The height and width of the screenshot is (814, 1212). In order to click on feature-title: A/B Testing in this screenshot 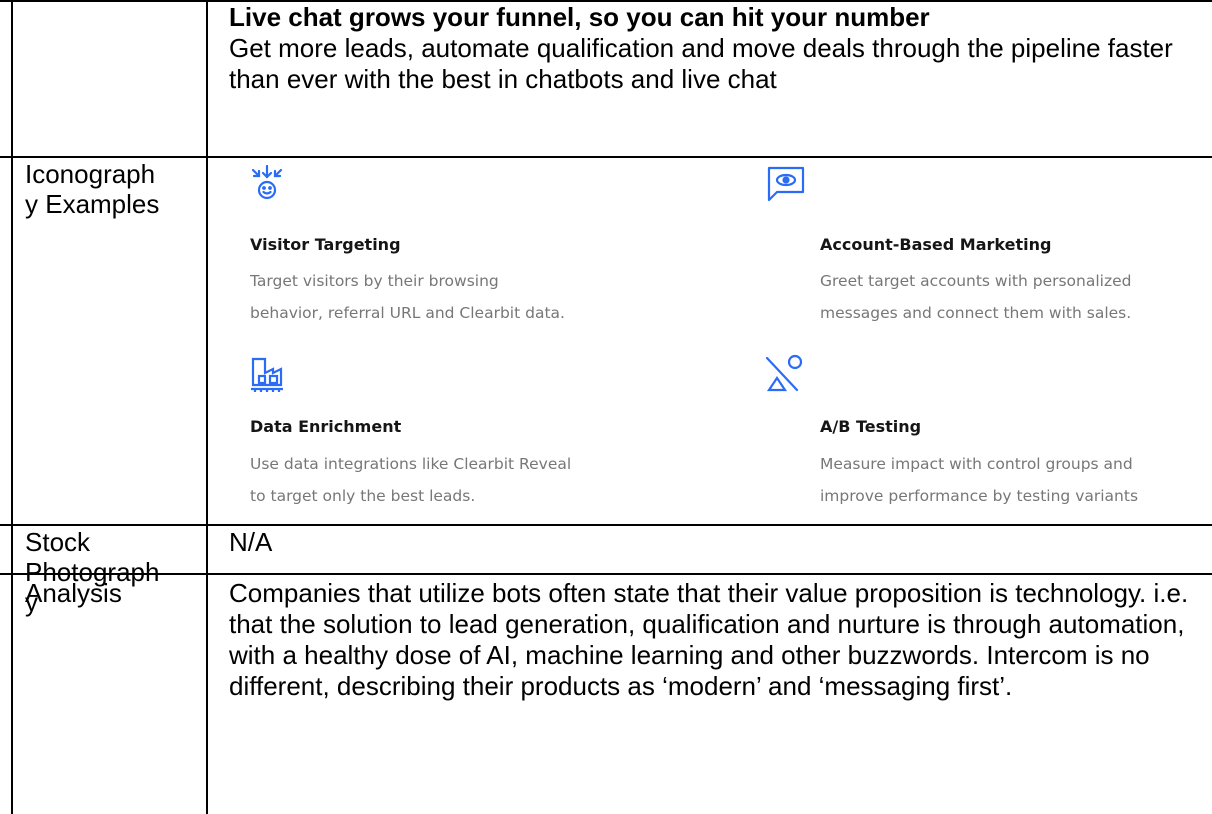, I will do `click(871, 426)`.